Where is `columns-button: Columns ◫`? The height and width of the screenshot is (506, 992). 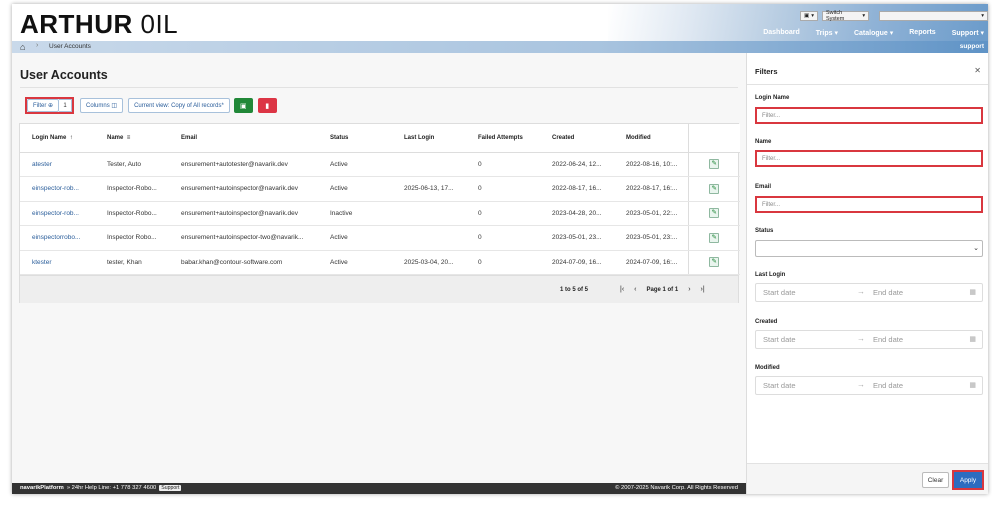 columns-button: Columns ◫ is located at coordinates (102, 105).